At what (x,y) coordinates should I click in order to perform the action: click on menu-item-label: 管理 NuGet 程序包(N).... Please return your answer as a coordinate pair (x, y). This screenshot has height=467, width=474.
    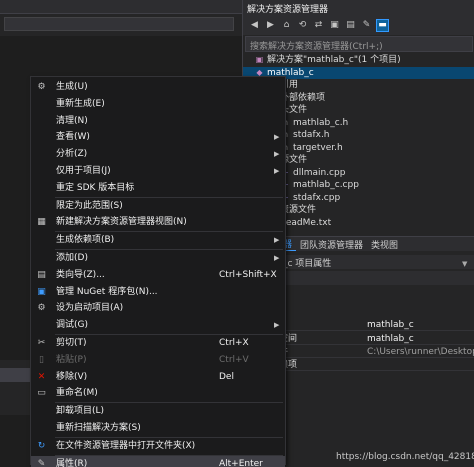
    Looking at the image, I should click on (107, 291).